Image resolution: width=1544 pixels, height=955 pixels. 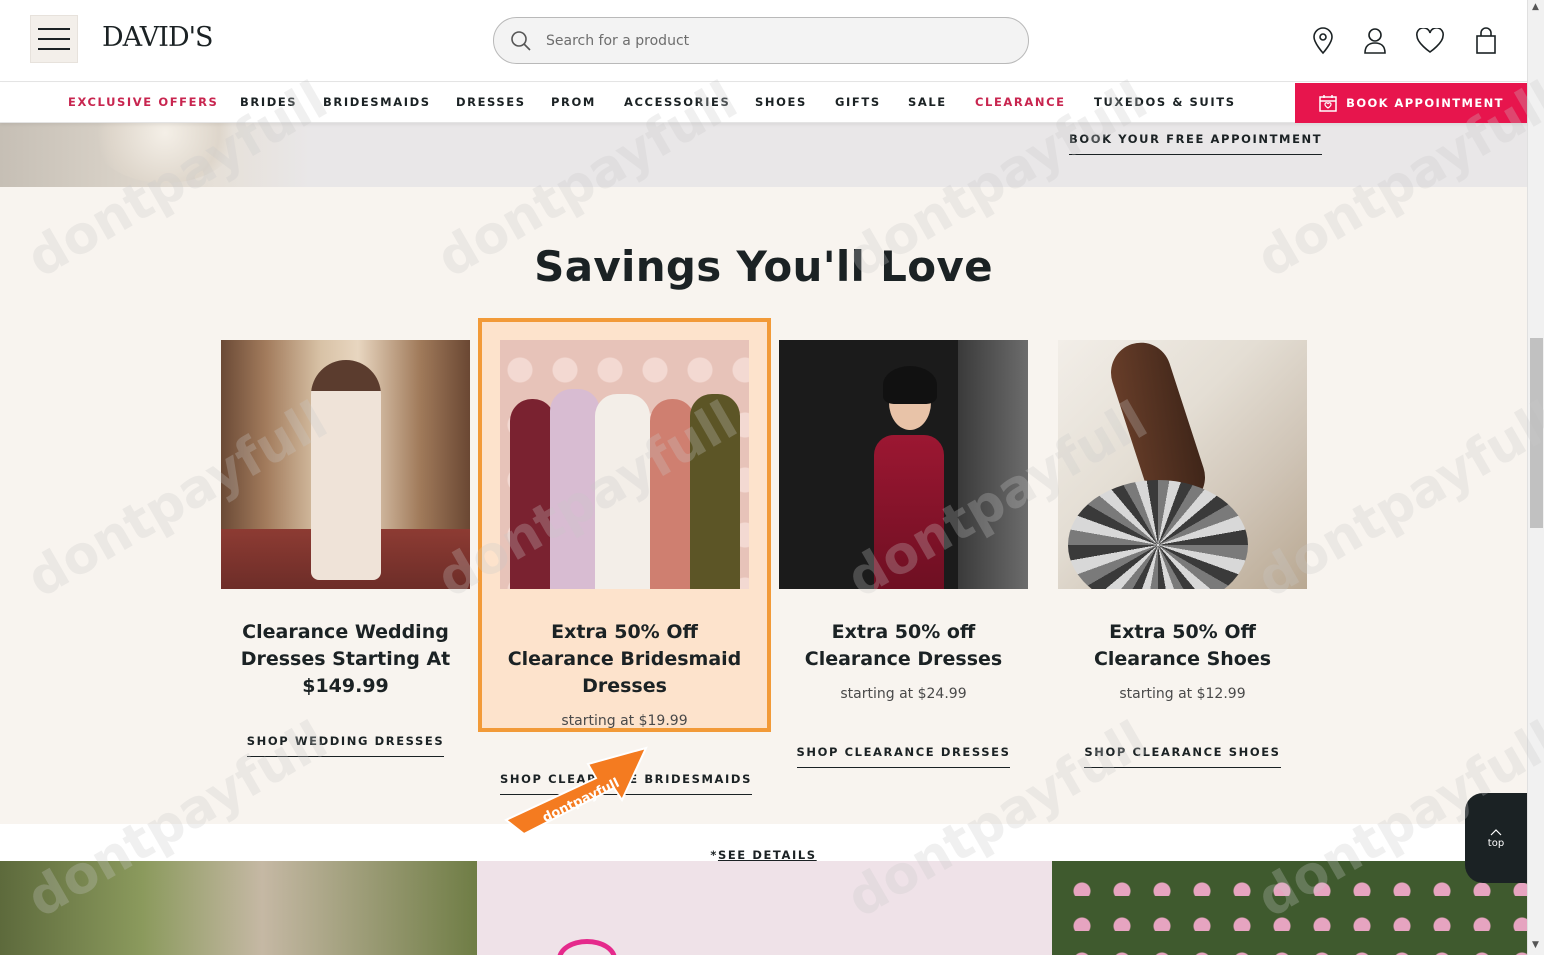 I want to click on shopping-bag-icon, so click(x=1486, y=41).